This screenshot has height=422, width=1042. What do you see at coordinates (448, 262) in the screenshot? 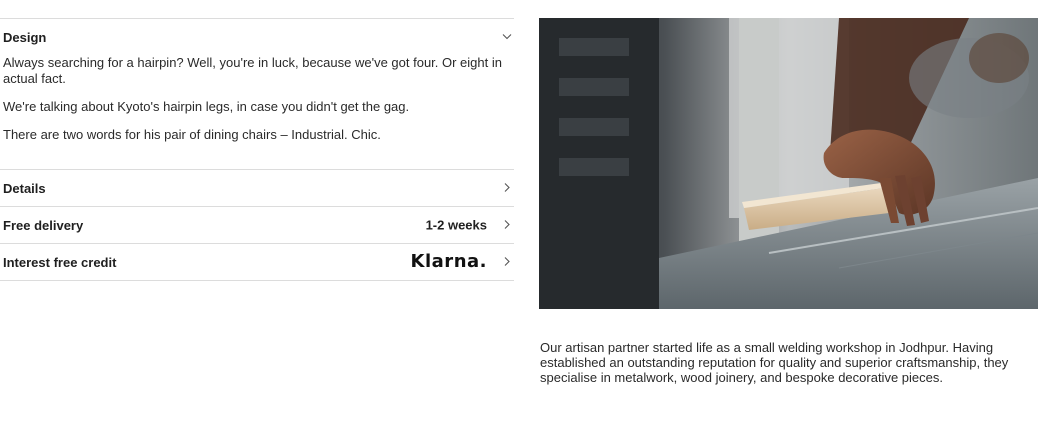
I see `klarna-logo: Klarna.` at bounding box center [448, 262].